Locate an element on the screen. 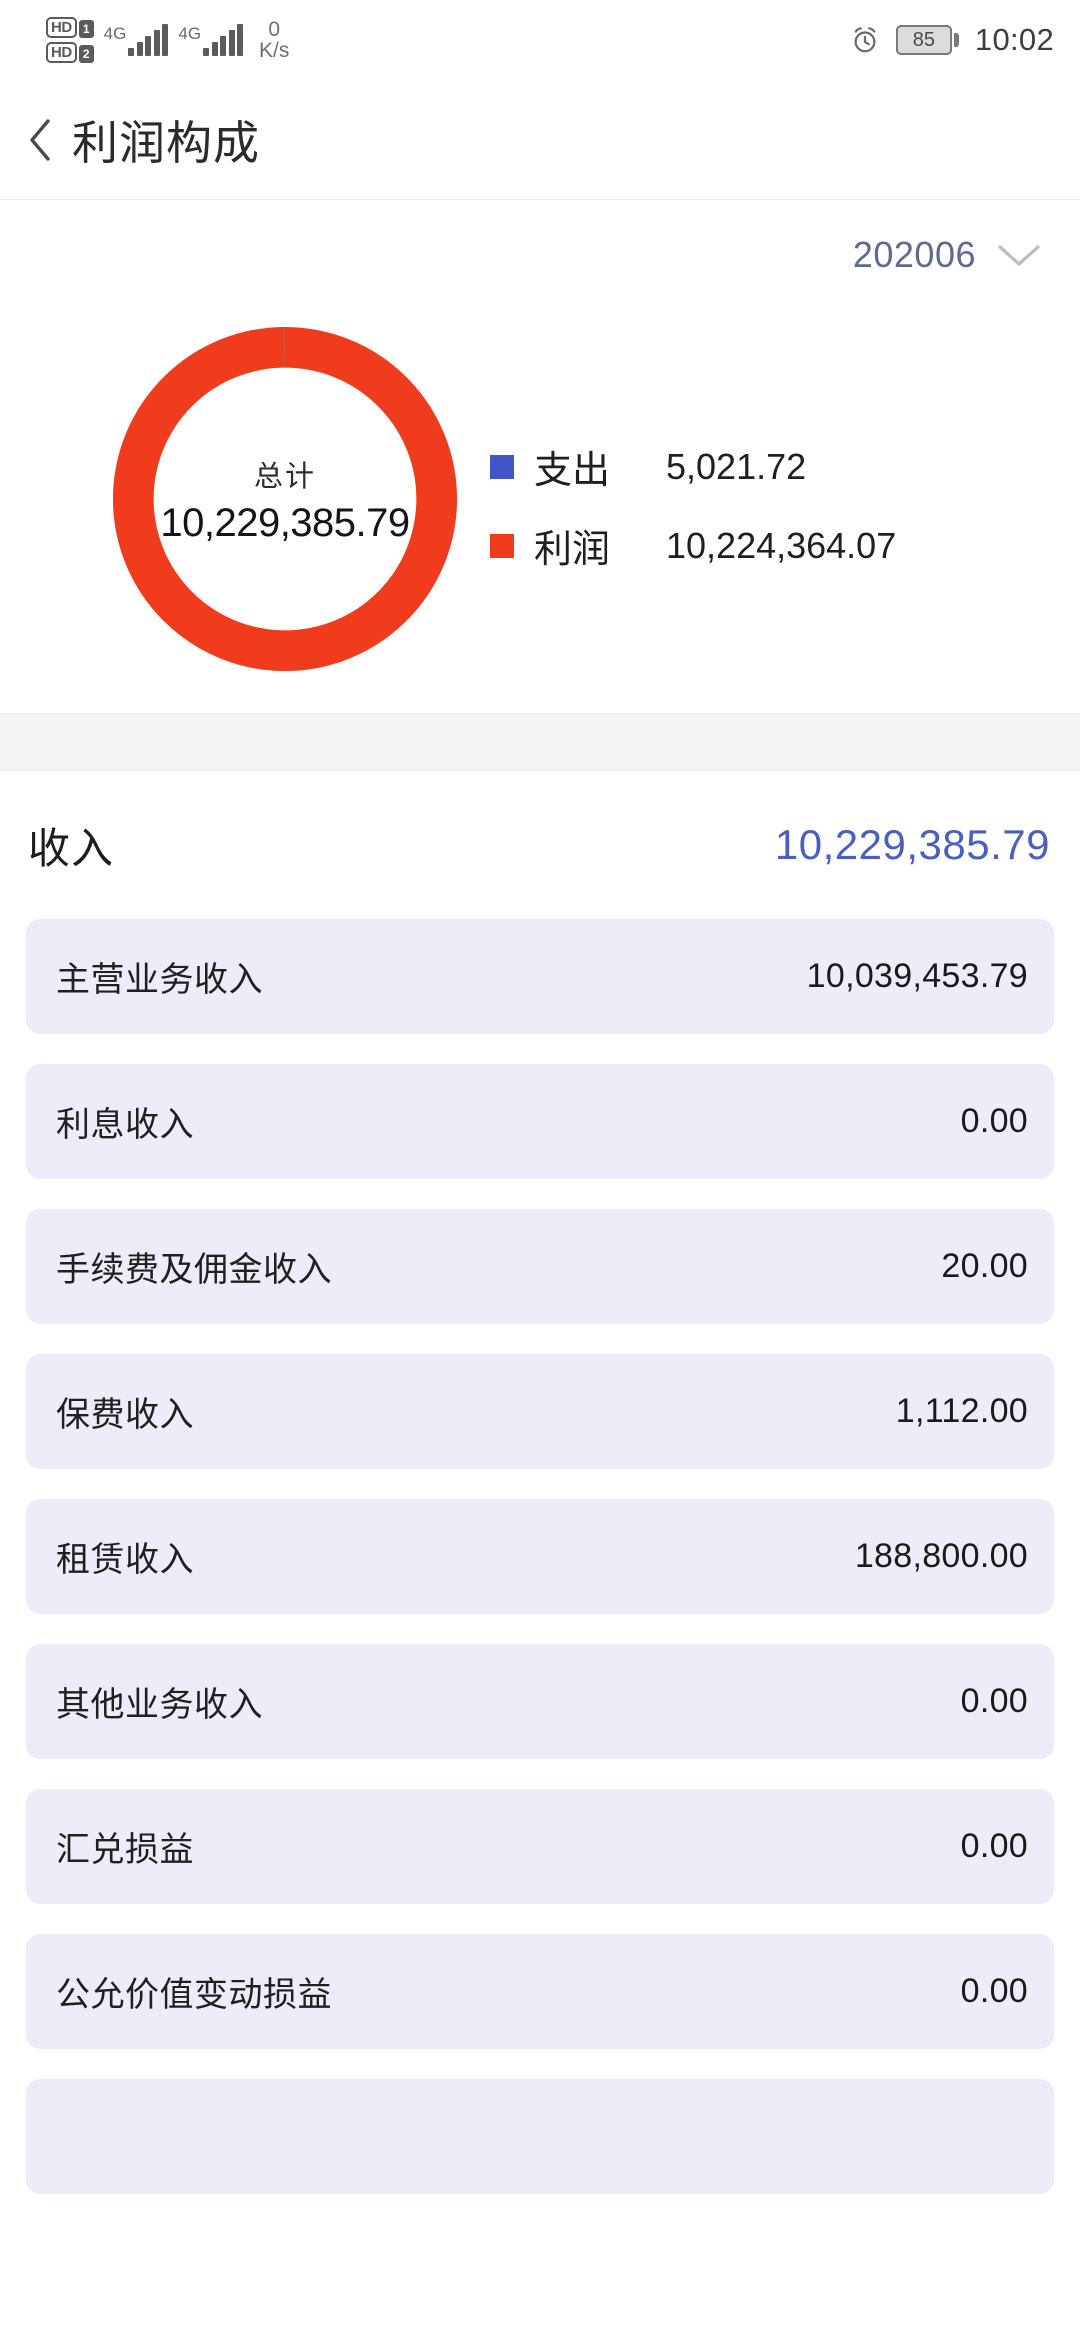 The image size is (1080, 2340). legend-label-expense: 支出 is located at coordinates (572, 471).